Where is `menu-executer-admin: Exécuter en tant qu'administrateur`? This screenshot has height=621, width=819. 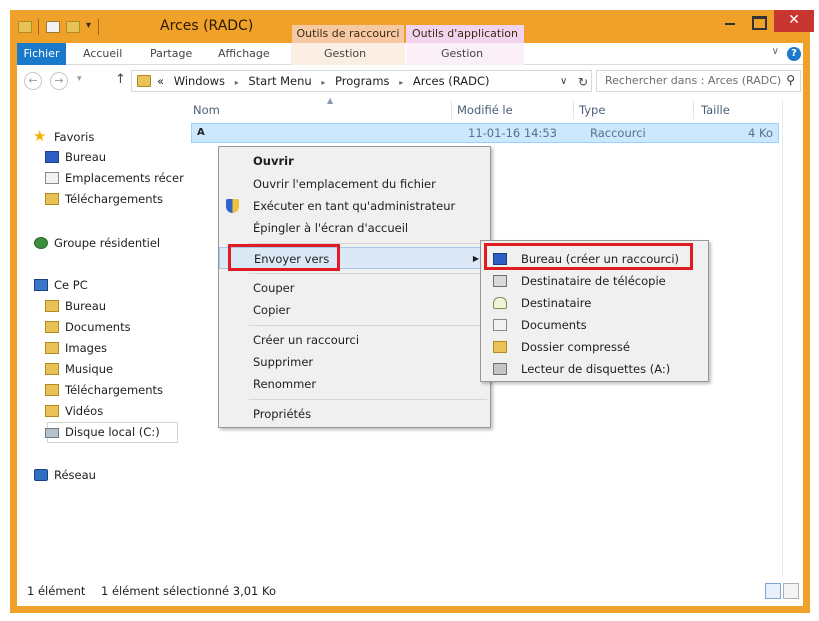 menu-executer-admin: Exécuter en tant qu'administrateur is located at coordinates (354, 206).